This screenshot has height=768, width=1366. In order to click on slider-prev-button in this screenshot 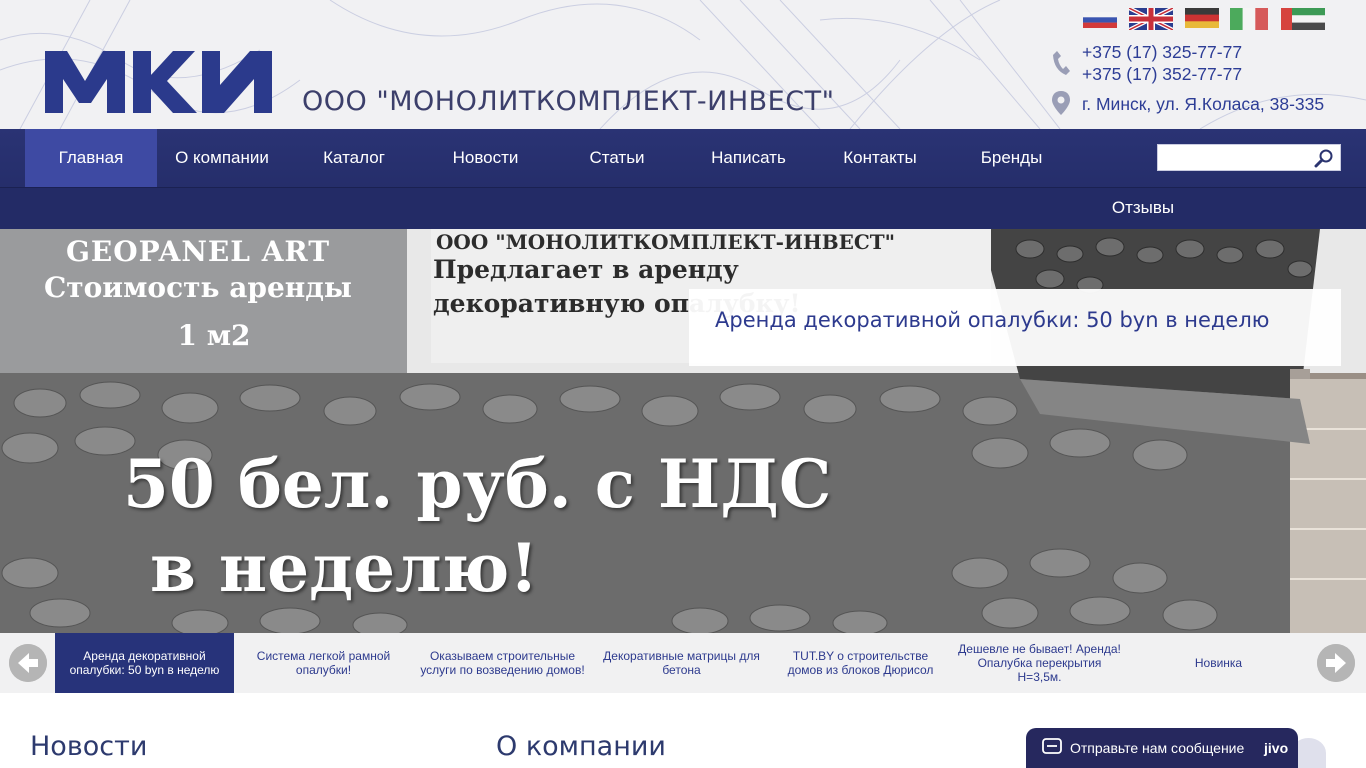, I will do `click(28, 663)`.